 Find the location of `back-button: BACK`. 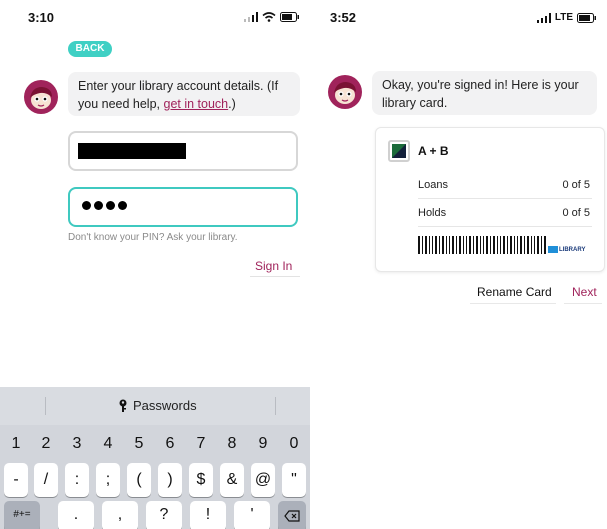

back-button: BACK is located at coordinates (90, 49).